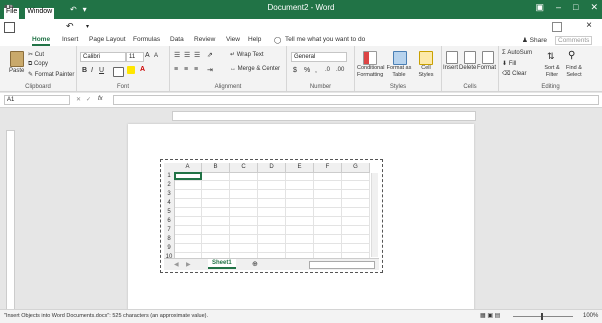 The image size is (602, 323). What do you see at coordinates (101, 70) in the screenshot?
I see `underline-button: U` at bounding box center [101, 70].